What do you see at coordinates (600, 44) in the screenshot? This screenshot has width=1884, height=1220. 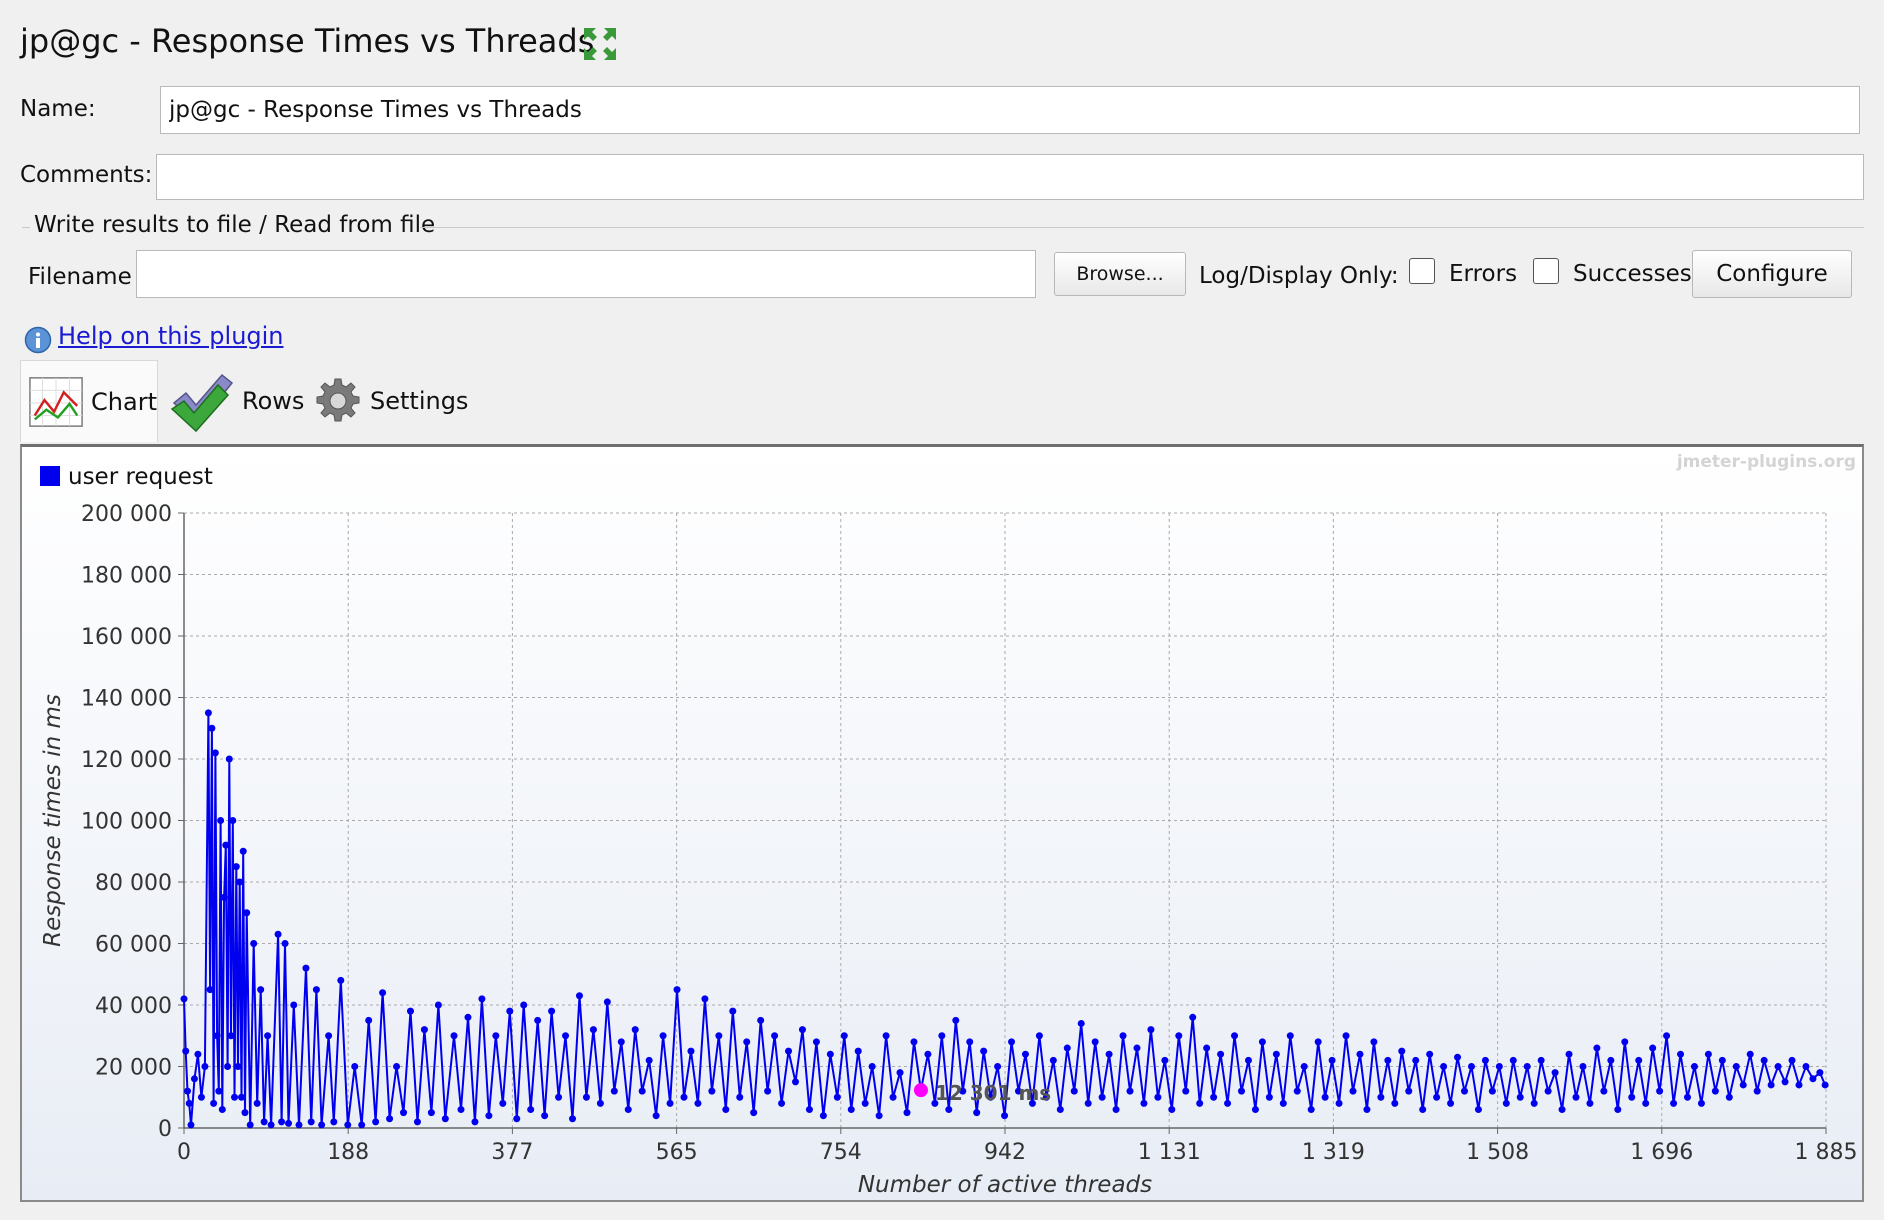 I see `expand-icon` at bounding box center [600, 44].